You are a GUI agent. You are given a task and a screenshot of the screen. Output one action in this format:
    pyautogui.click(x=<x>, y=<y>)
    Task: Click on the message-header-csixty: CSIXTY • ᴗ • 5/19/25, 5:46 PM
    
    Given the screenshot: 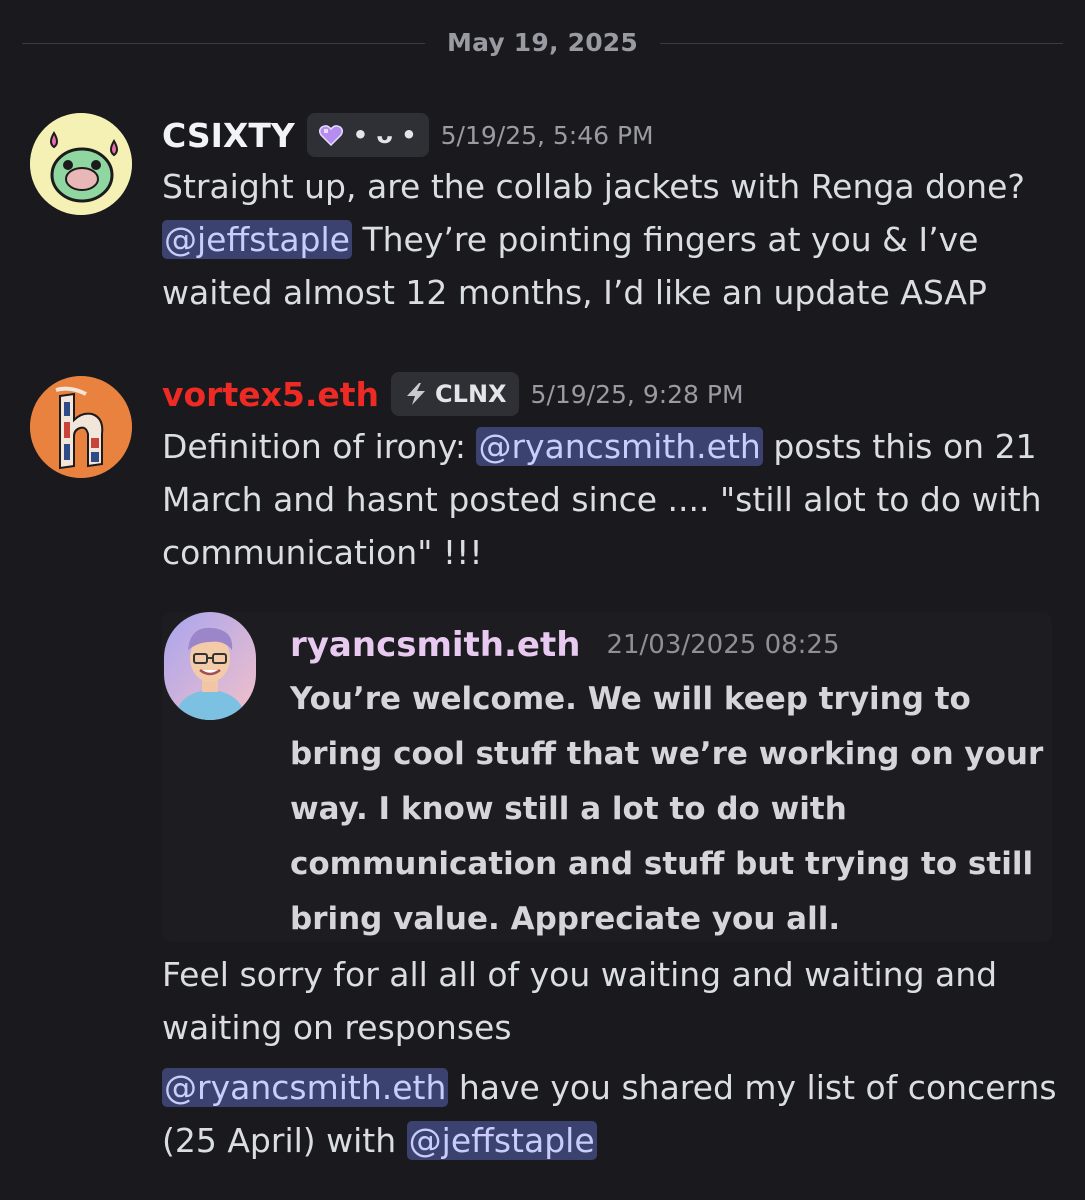 What is the action you would take?
    pyautogui.click(x=408, y=135)
    